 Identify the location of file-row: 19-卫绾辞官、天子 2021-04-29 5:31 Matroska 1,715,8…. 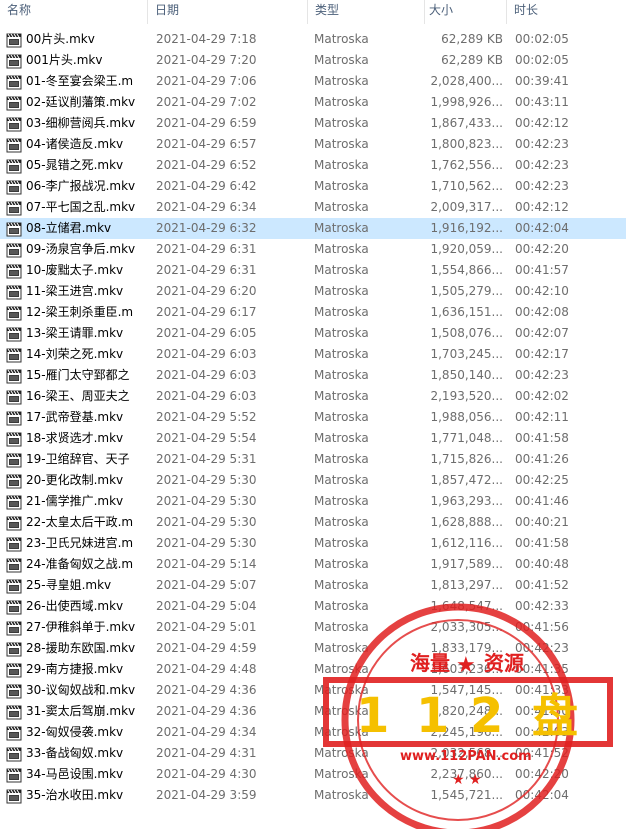
(313, 459).